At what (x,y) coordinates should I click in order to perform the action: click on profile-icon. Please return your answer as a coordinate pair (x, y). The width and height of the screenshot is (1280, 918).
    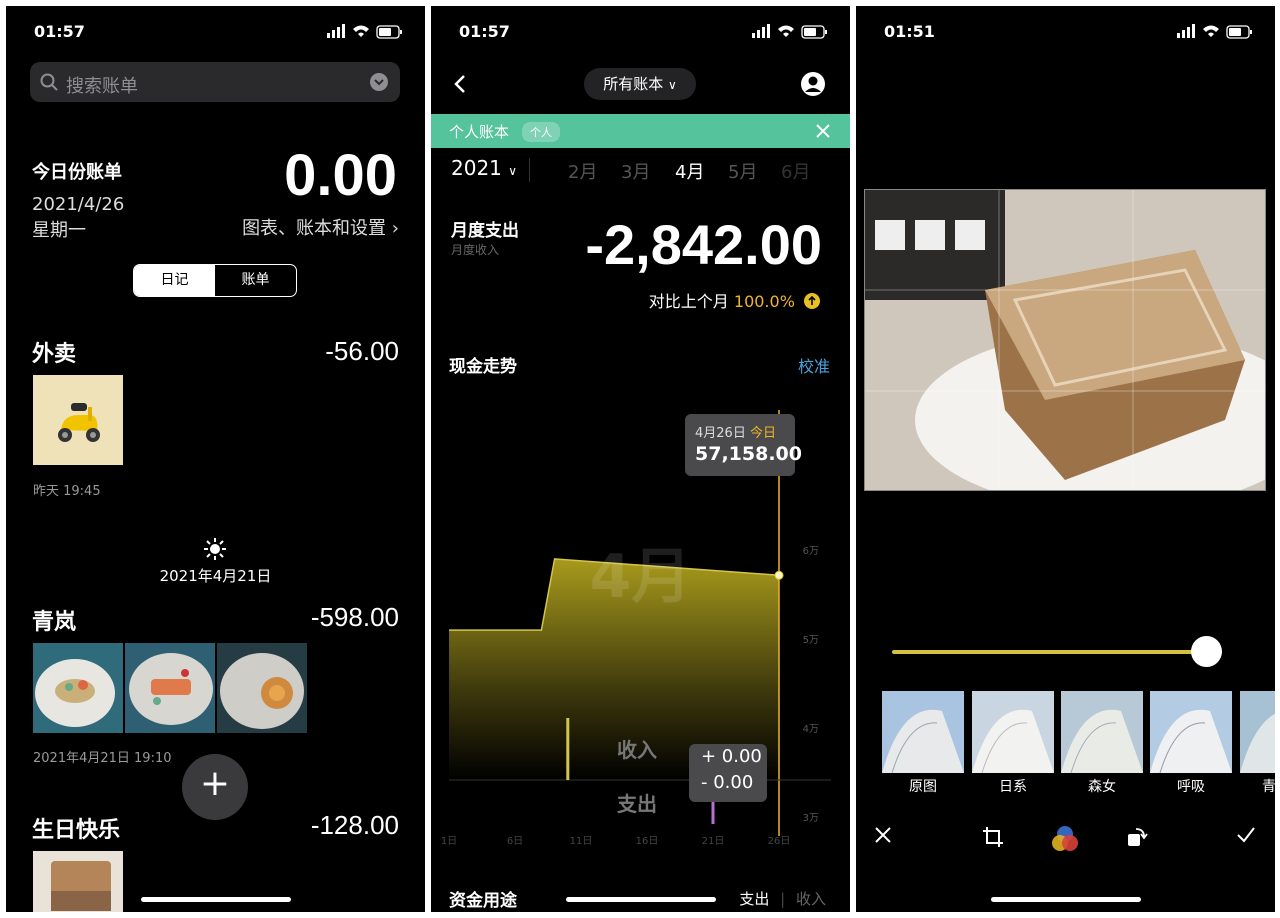
    Looking at the image, I should click on (813, 84).